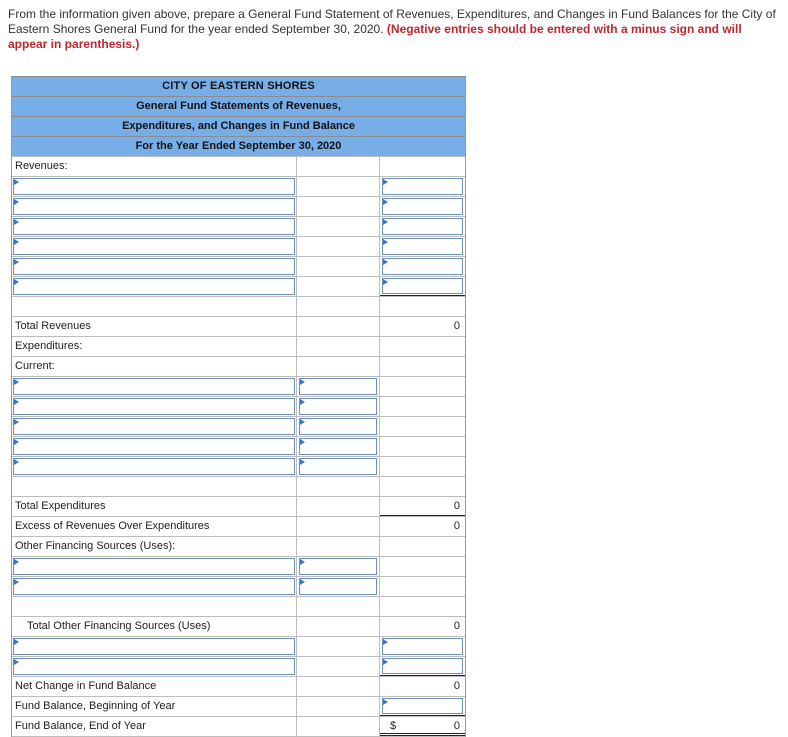 Image resolution: width=788 pixels, height=737 pixels. What do you see at coordinates (53, 326) in the screenshot?
I see `total-revenues-label: Total Revenues` at bounding box center [53, 326].